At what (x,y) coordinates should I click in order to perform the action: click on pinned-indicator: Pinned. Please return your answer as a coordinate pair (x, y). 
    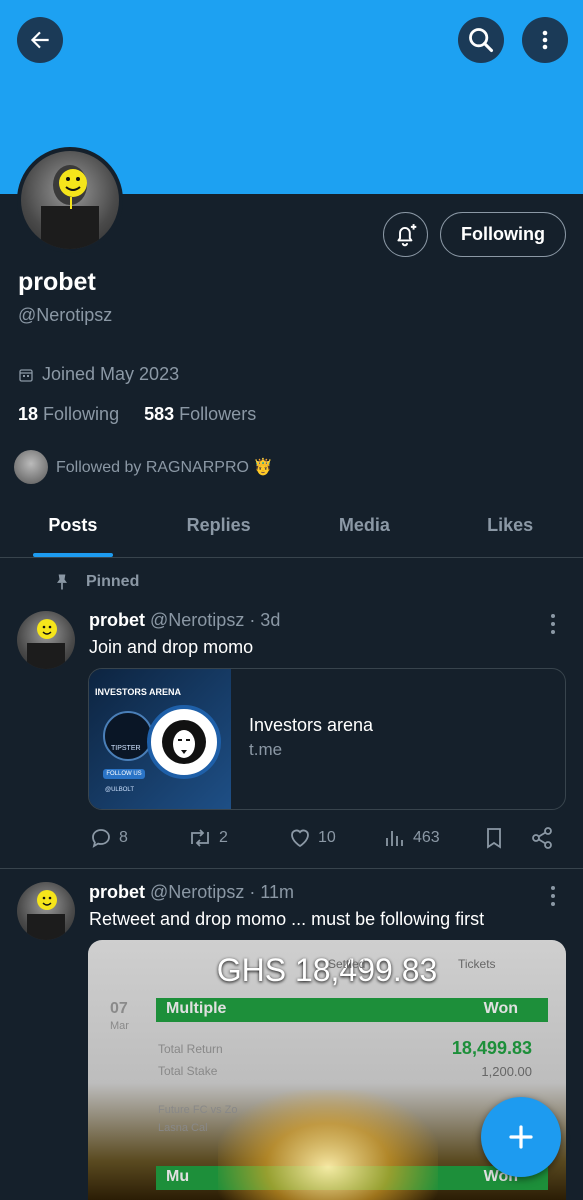
    Looking at the image, I should click on (95, 582).